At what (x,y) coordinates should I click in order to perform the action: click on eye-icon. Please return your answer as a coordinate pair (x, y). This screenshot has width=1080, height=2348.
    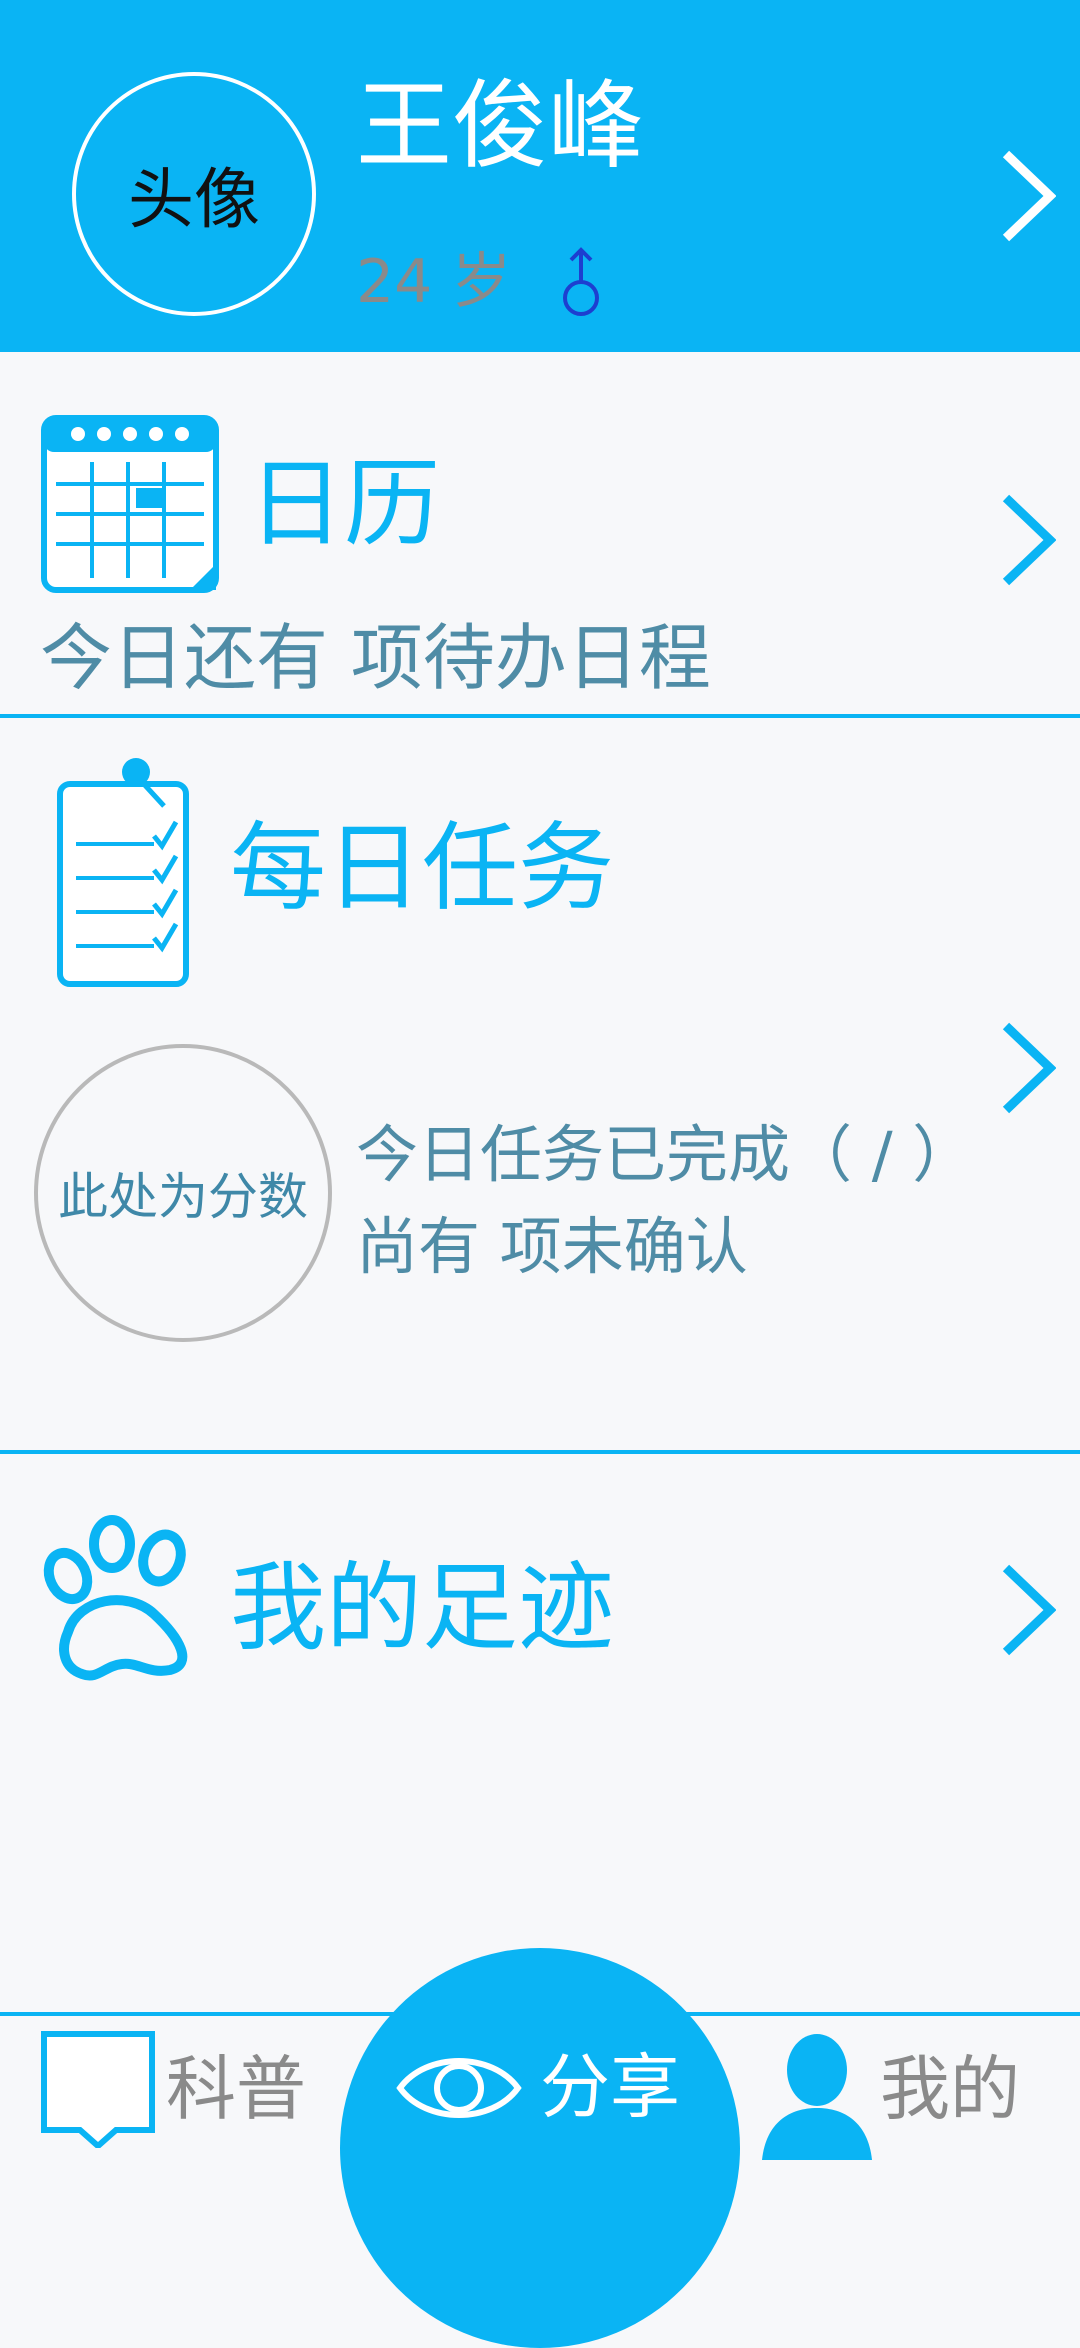
    Looking at the image, I should click on (459, 2088).